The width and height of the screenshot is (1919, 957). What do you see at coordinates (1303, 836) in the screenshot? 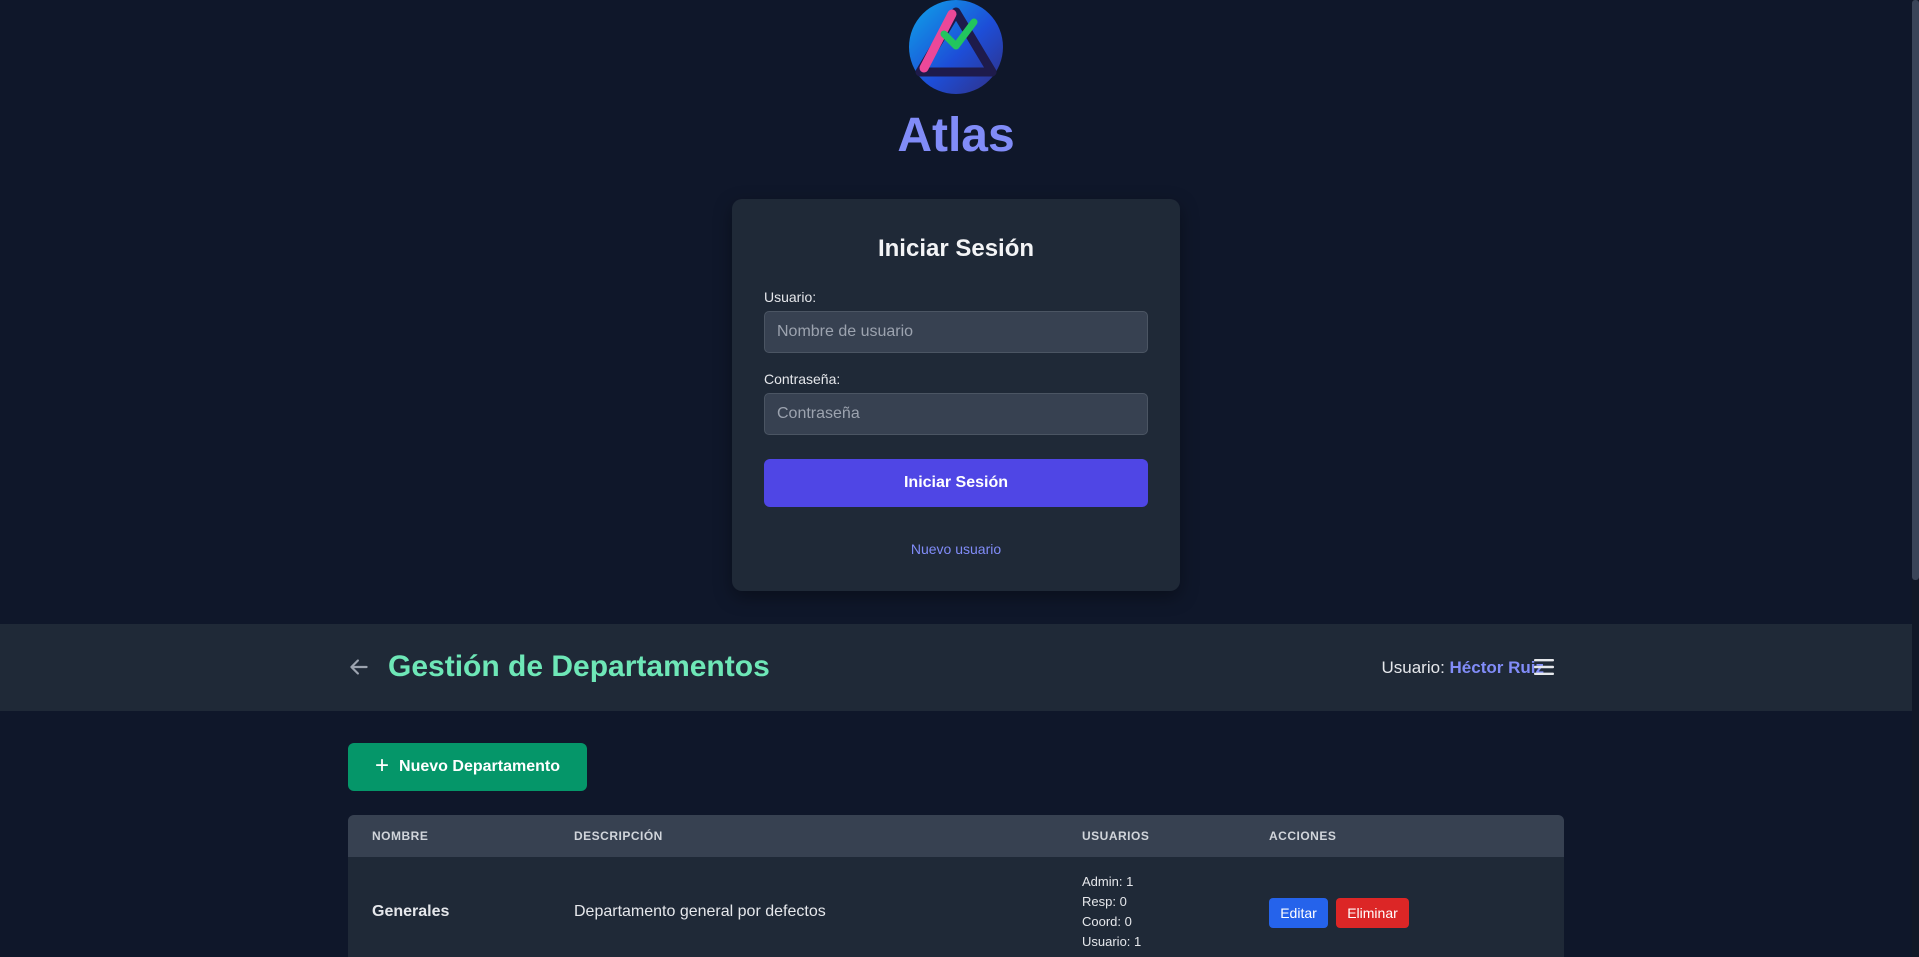
I see `column-header-actions: ACCIONES` at bounding box center [1303, 836].